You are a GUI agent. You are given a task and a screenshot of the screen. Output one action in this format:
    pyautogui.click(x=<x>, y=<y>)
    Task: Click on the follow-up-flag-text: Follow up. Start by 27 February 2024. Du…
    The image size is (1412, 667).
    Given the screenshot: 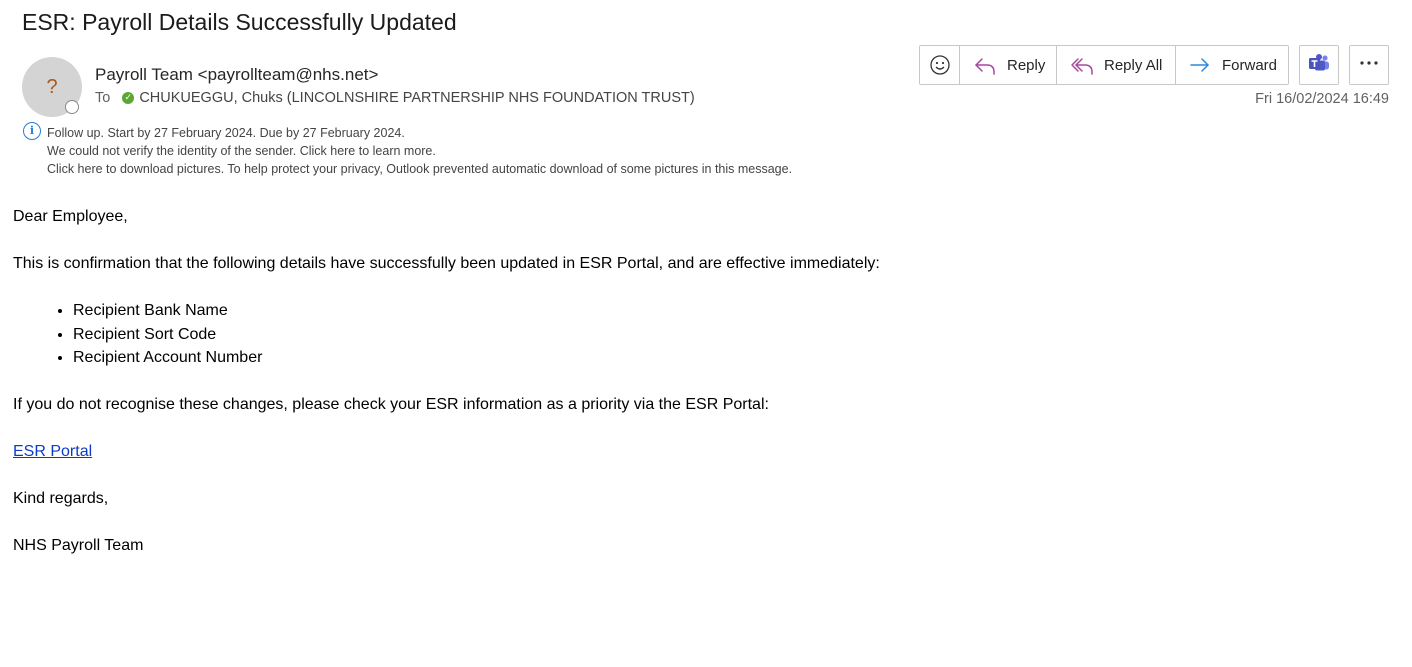 What is the action you would take?
    pyautogui.click(x=226, y=133)
    